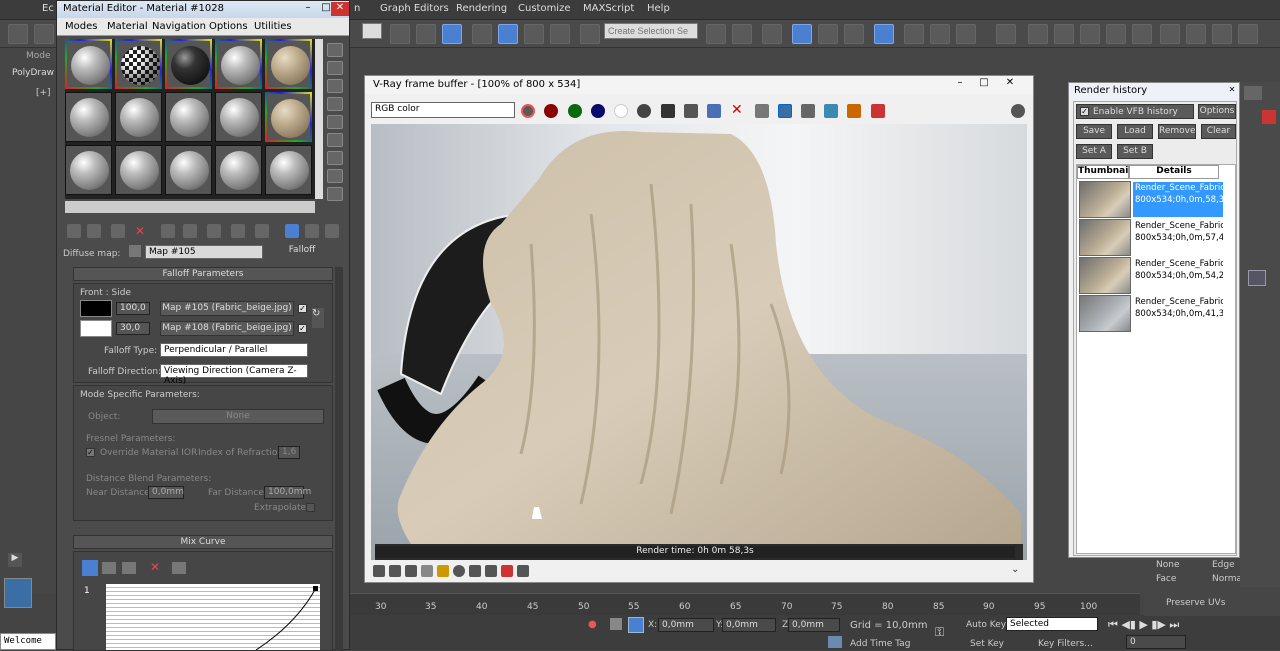 The height and width of the screenshot is (651, 1280). Describe the element at coordinates (534, 34) in the screenshot. I see `percent-snap-icon` at that location.